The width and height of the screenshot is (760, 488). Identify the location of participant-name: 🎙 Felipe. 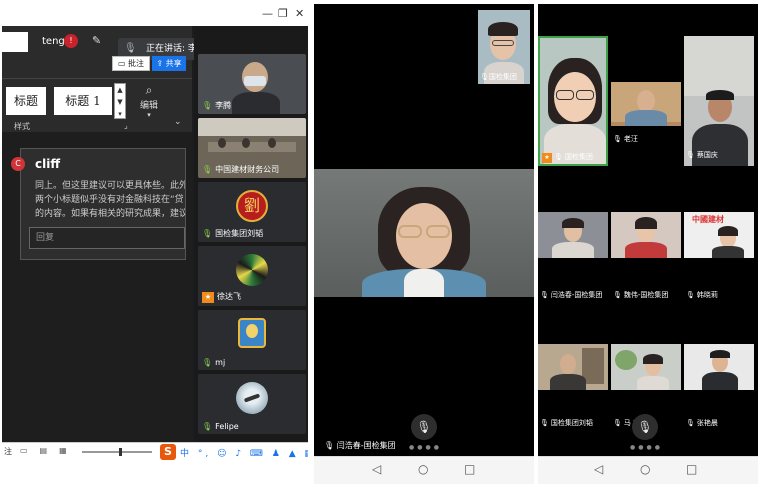
(220, 426).